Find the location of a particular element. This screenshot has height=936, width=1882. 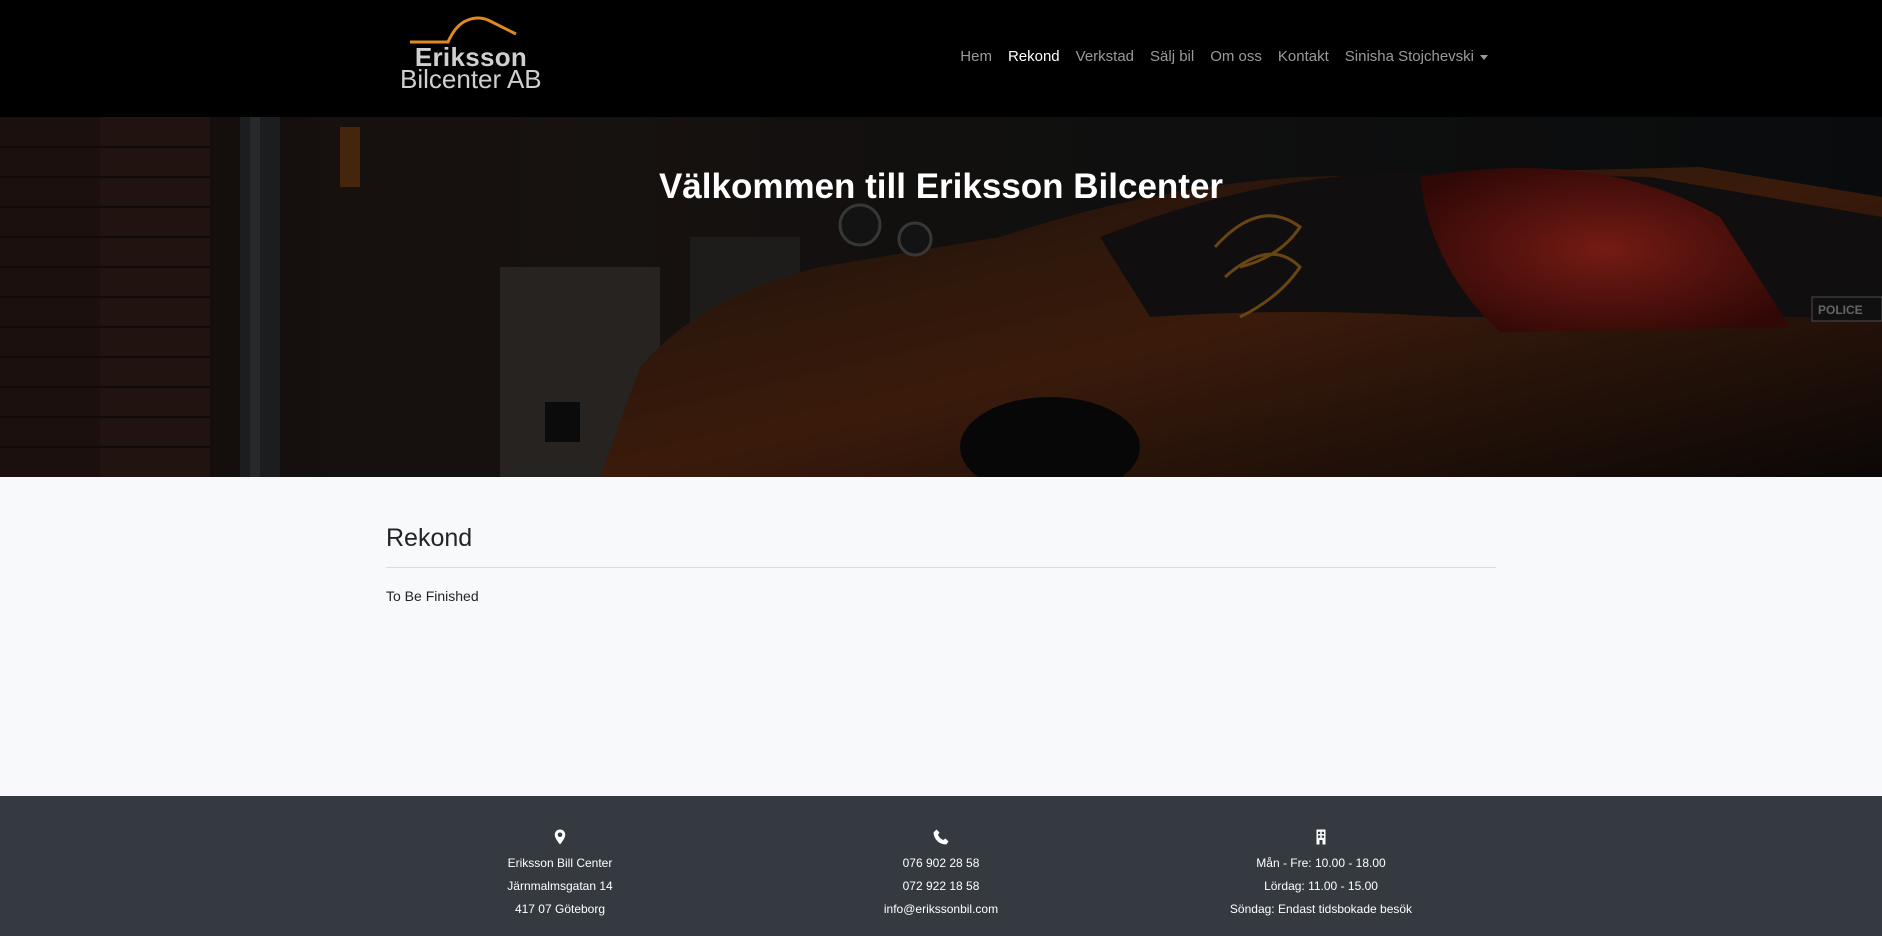

map-pin-icon is located at coordinates (560, 837).